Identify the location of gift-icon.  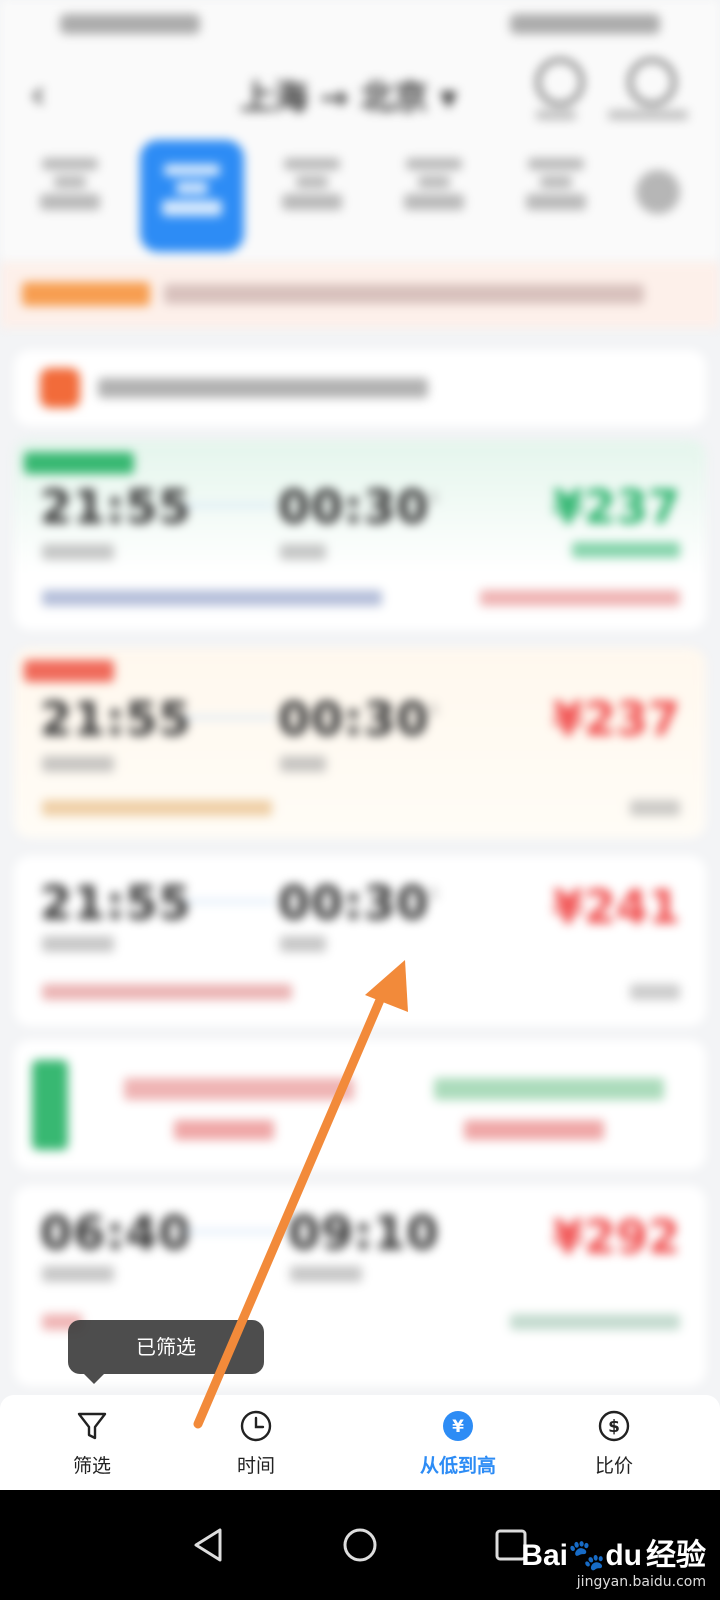
(60, 388).